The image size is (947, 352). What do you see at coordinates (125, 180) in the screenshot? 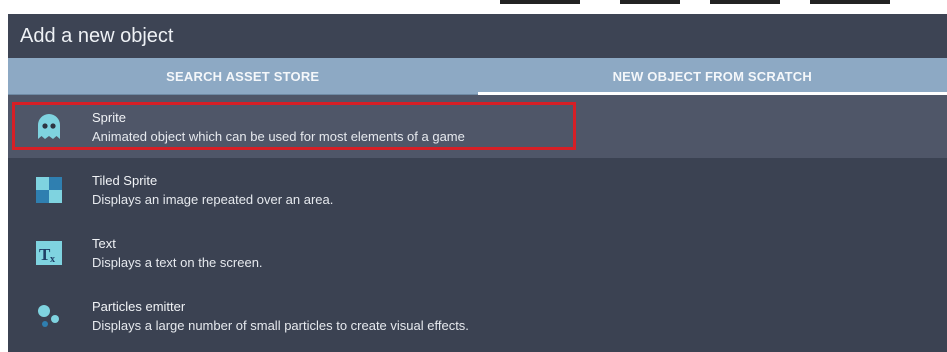
I see `item-name: Tiled Sprite` at bounding box center [125, 180].